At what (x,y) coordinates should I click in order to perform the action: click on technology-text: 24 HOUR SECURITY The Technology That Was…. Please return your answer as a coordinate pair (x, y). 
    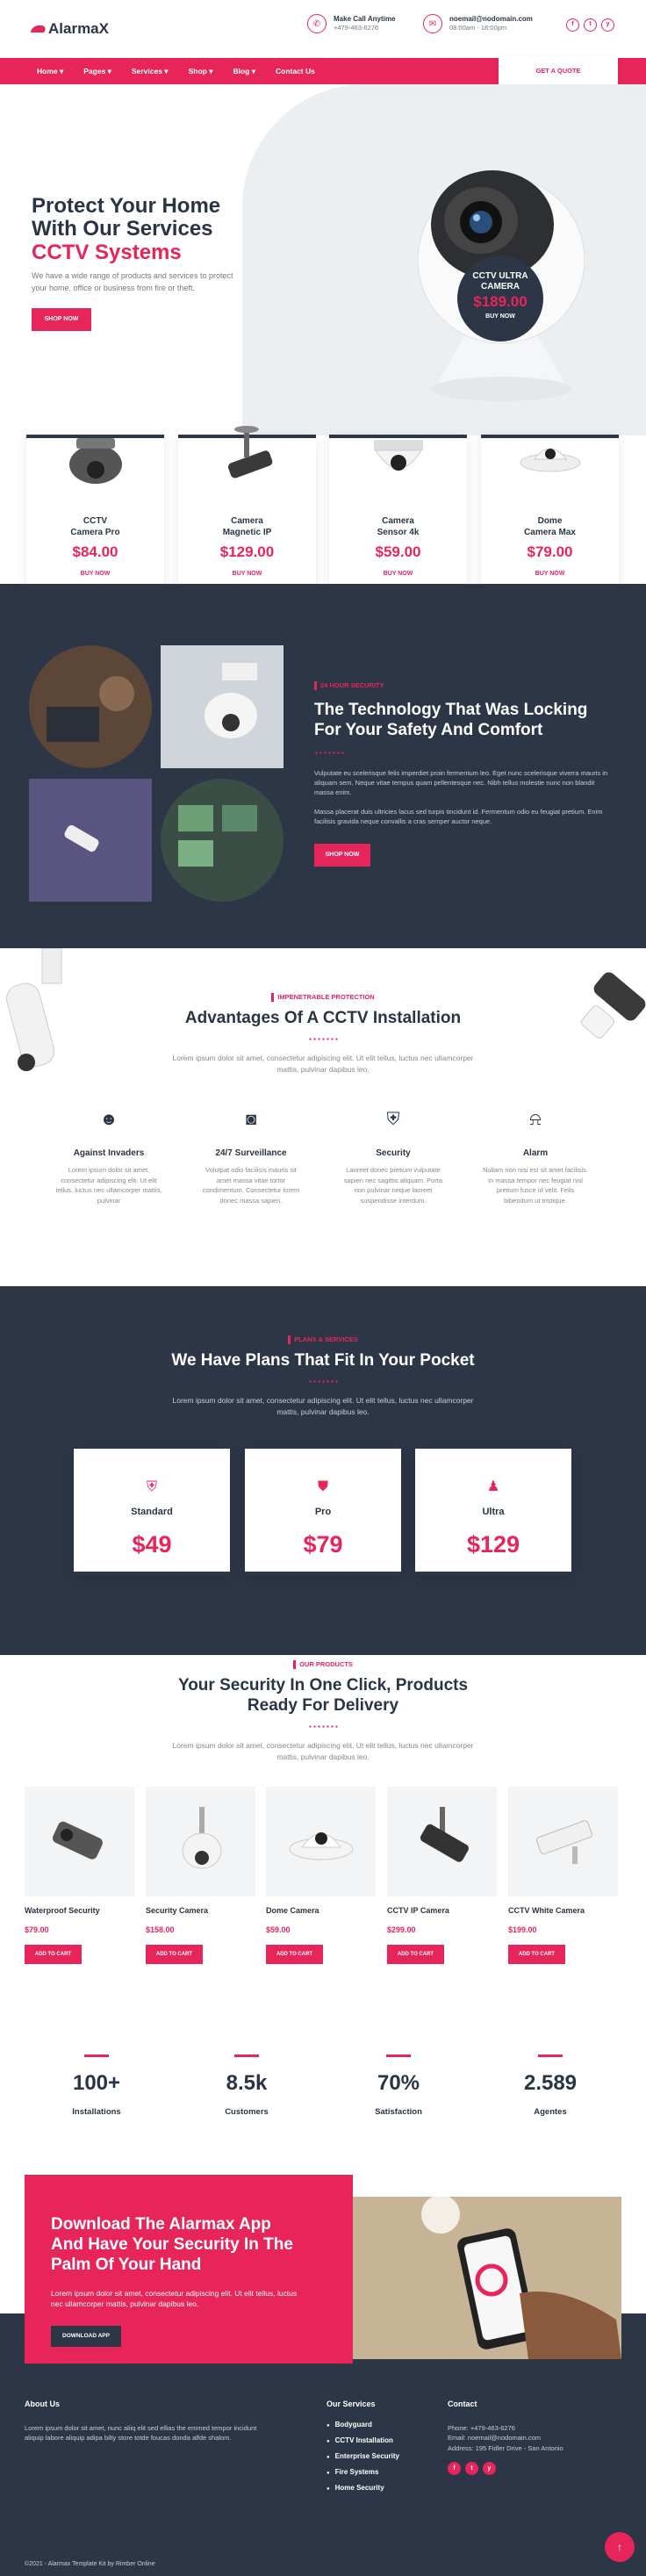
    Looking at the image, I should click on (461, 773).